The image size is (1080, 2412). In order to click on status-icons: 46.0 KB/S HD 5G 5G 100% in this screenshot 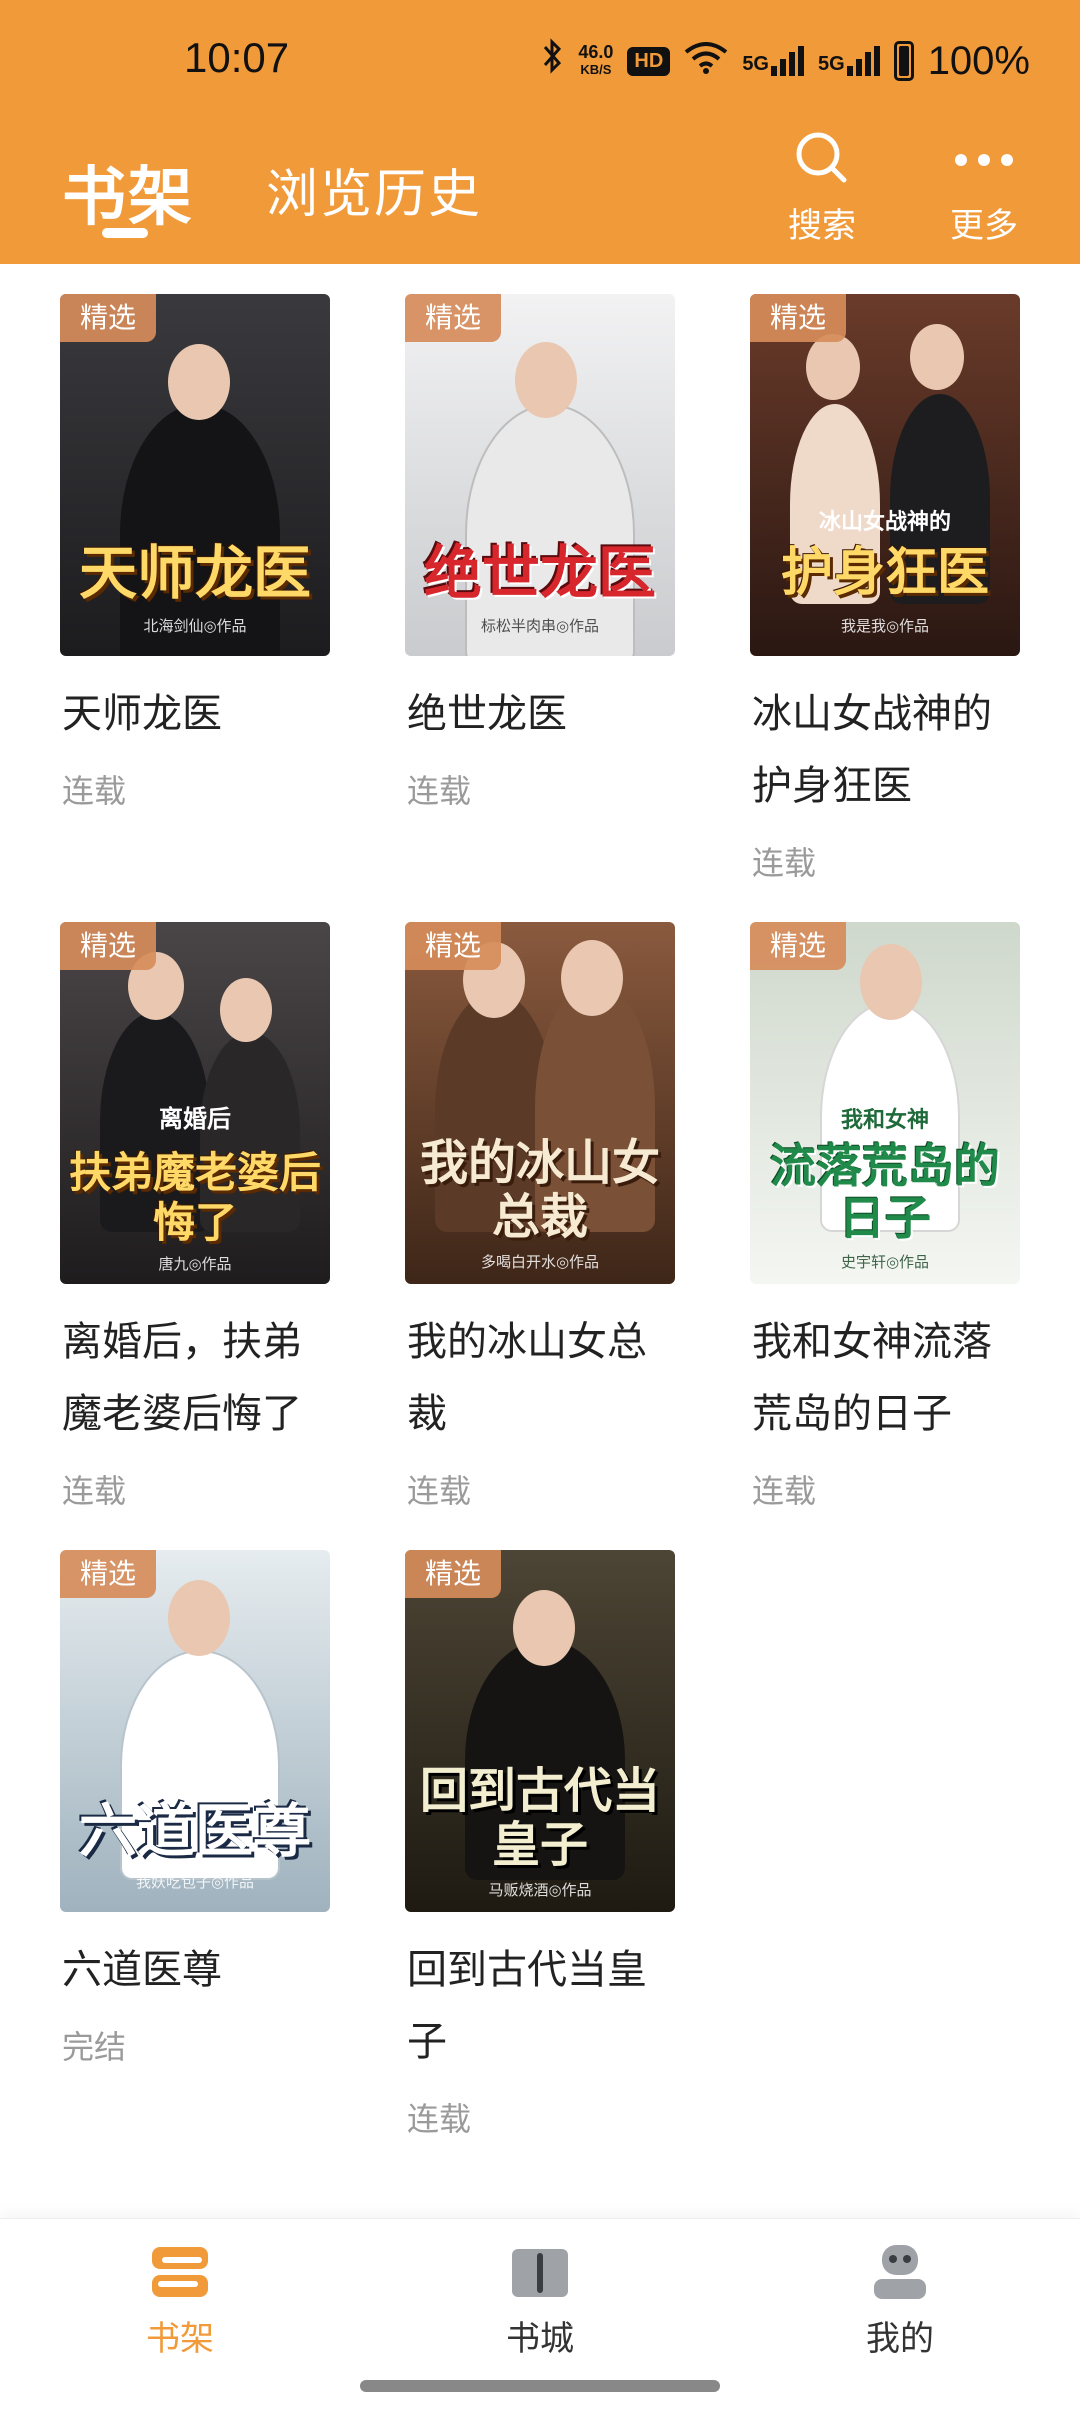, I will do `click(786, 61)`.